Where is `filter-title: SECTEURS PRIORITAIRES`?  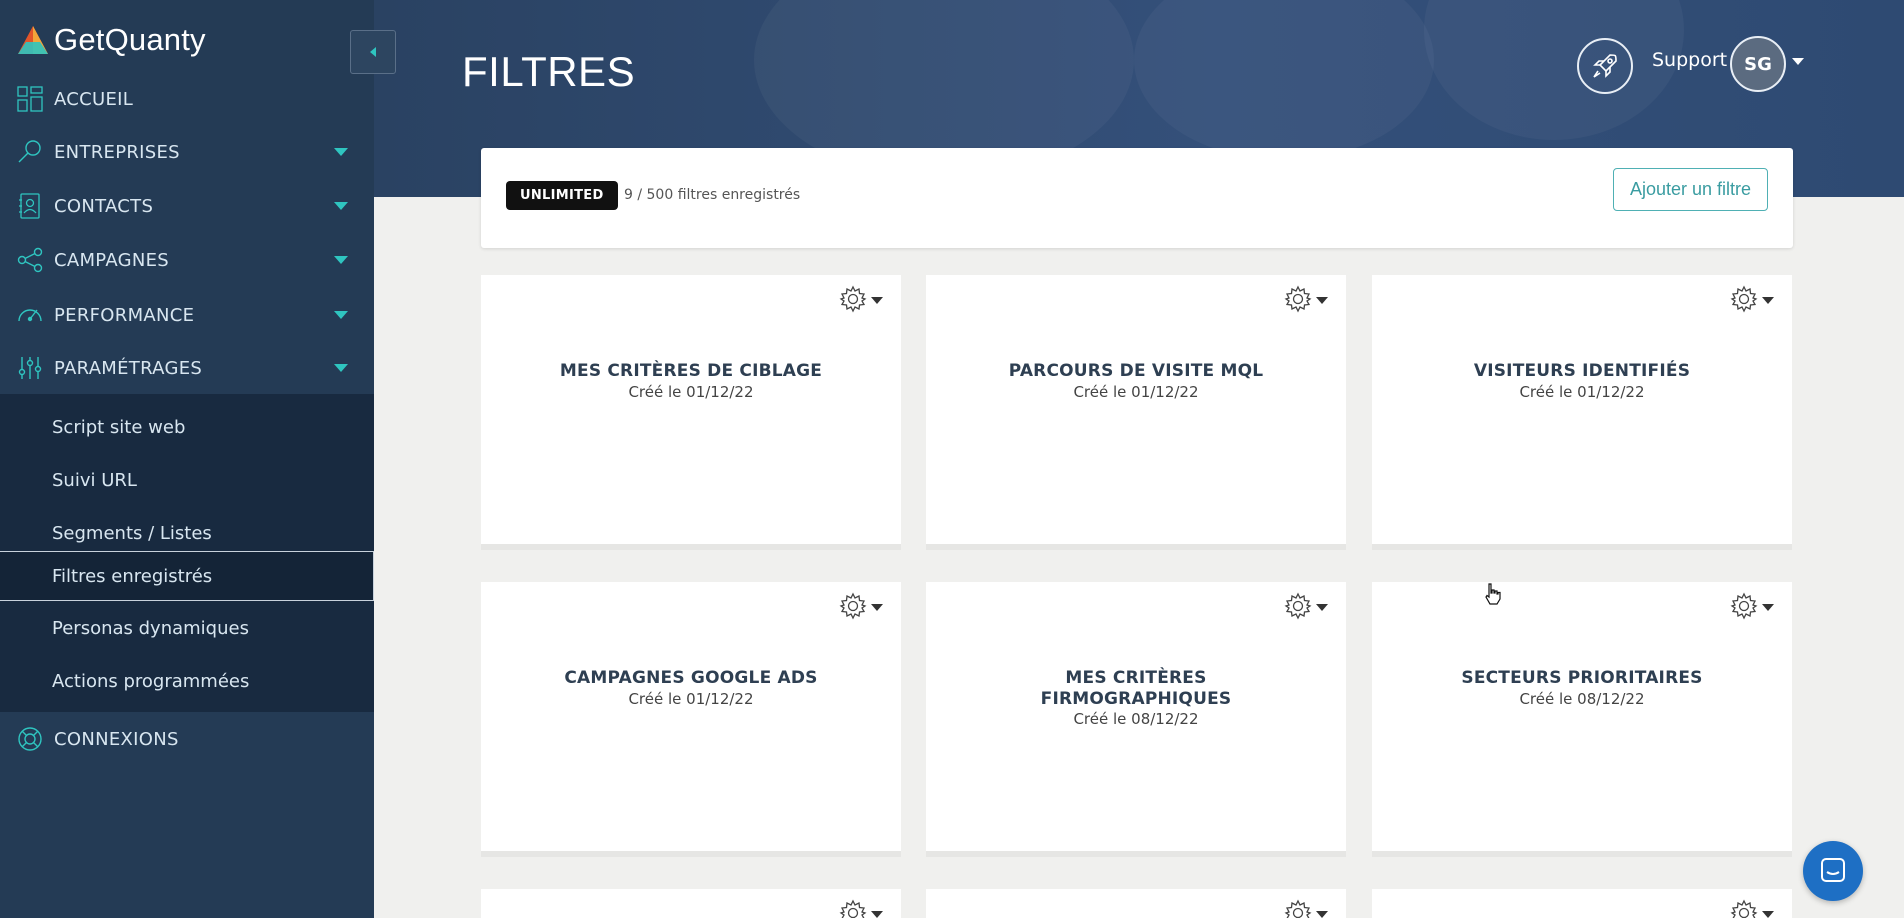 filter-title: SECTEURS PRIORITAIRES is located at coordinates (1582, 678).